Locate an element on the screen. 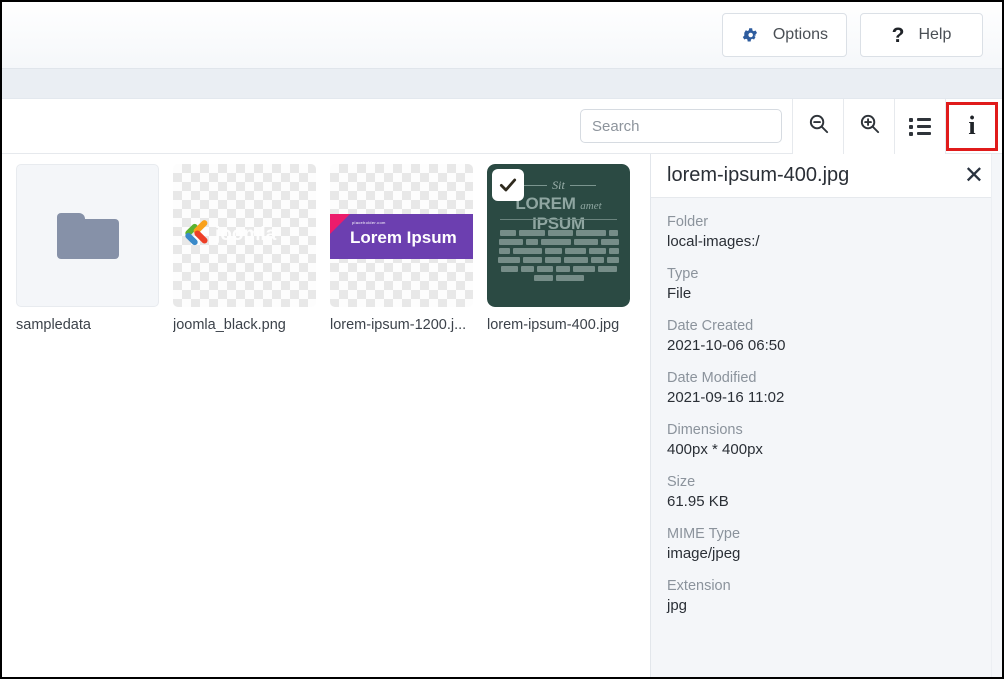  info-field: Folder local-images:/ is located at coordinates (834, 232).